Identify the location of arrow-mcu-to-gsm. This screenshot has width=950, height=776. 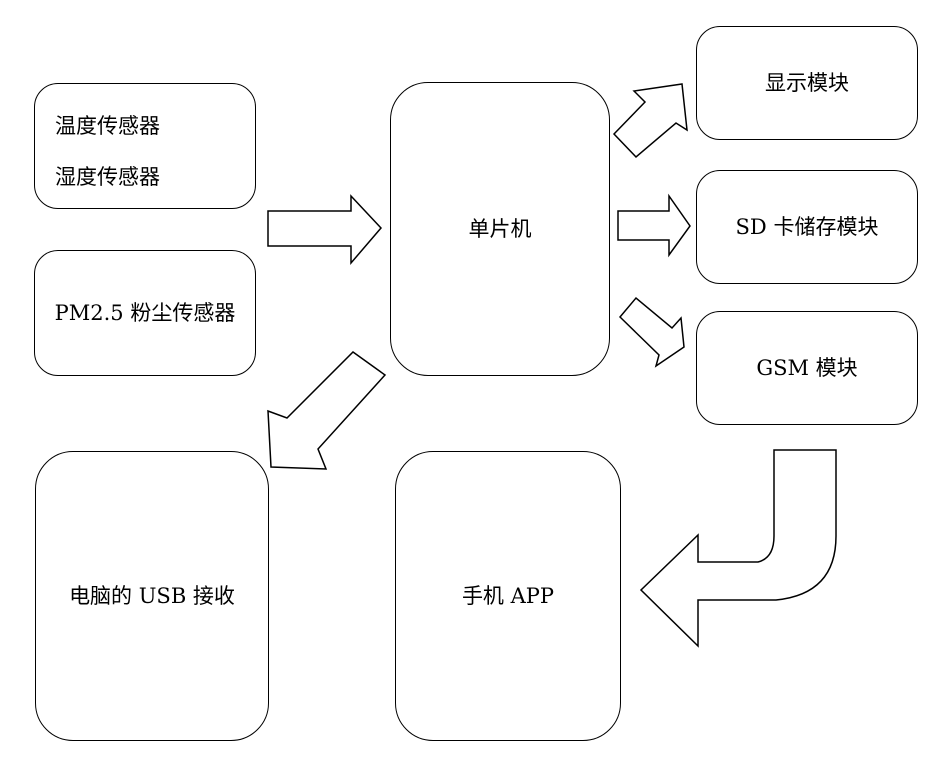
(651, 332).